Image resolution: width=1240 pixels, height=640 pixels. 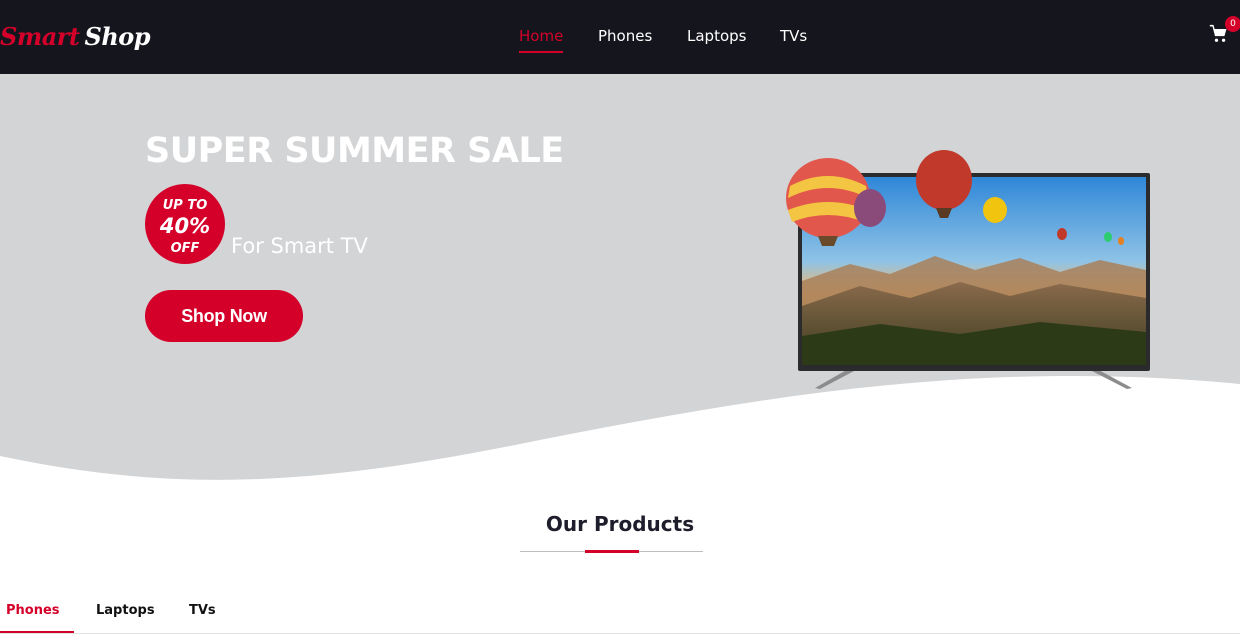 I want to click on tab-tvs: TVs, so click(x=202, y=610).